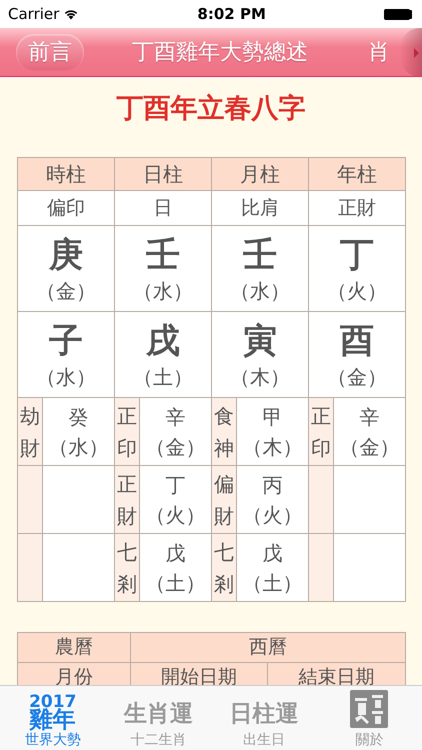 The height and width of the screenshot is (750, 422). What do you see at coordinates (127, 500) in the screenshot?
I see `ten-god-label: 正財` at bounding box center [127, 500].